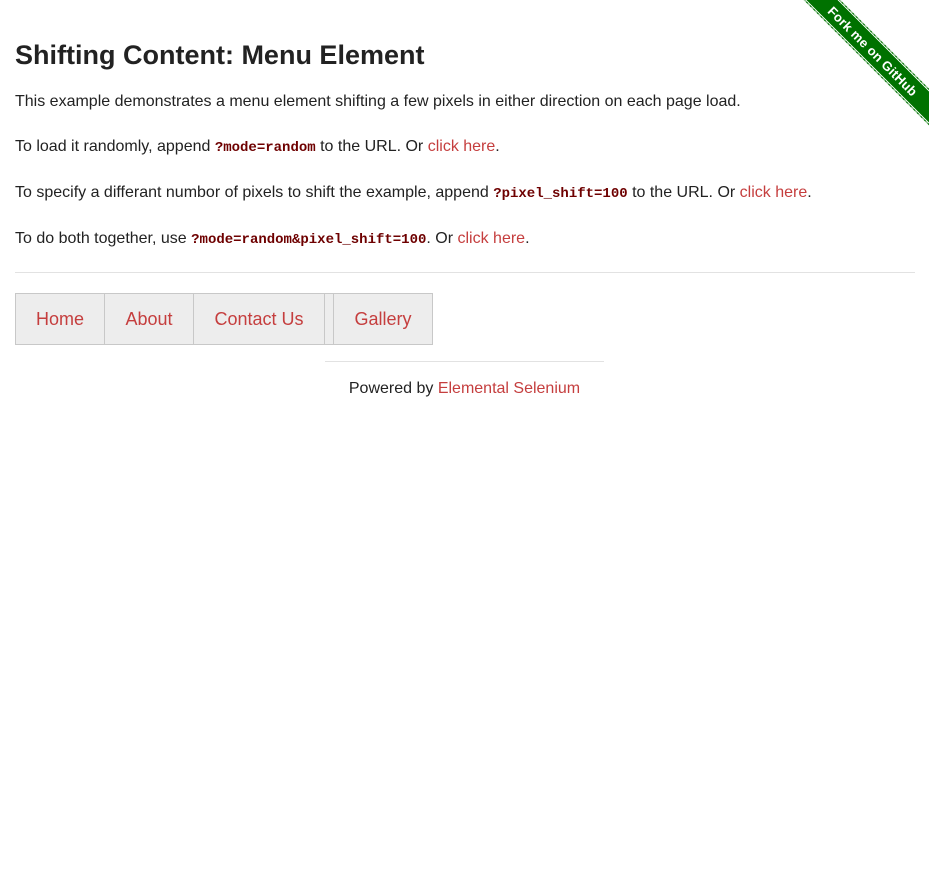  I want to click on menu-item-about: About, so click(149, 319).